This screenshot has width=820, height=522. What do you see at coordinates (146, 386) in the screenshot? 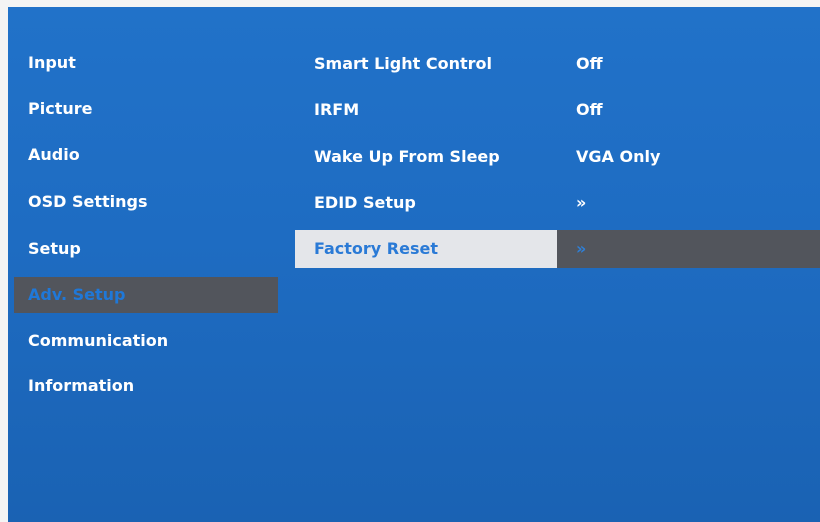
I see `menu-item-information: Information` at bounding box center [146, 386].